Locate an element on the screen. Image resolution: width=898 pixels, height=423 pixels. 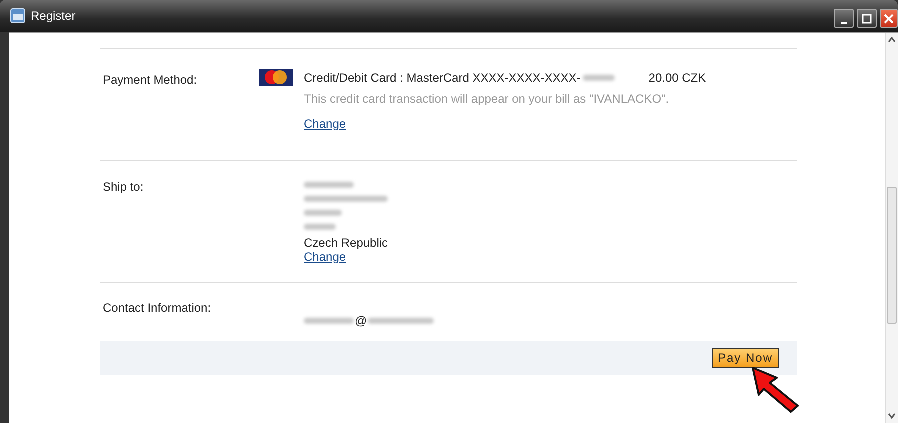
maximize-button is located at coordinates (867, 18).